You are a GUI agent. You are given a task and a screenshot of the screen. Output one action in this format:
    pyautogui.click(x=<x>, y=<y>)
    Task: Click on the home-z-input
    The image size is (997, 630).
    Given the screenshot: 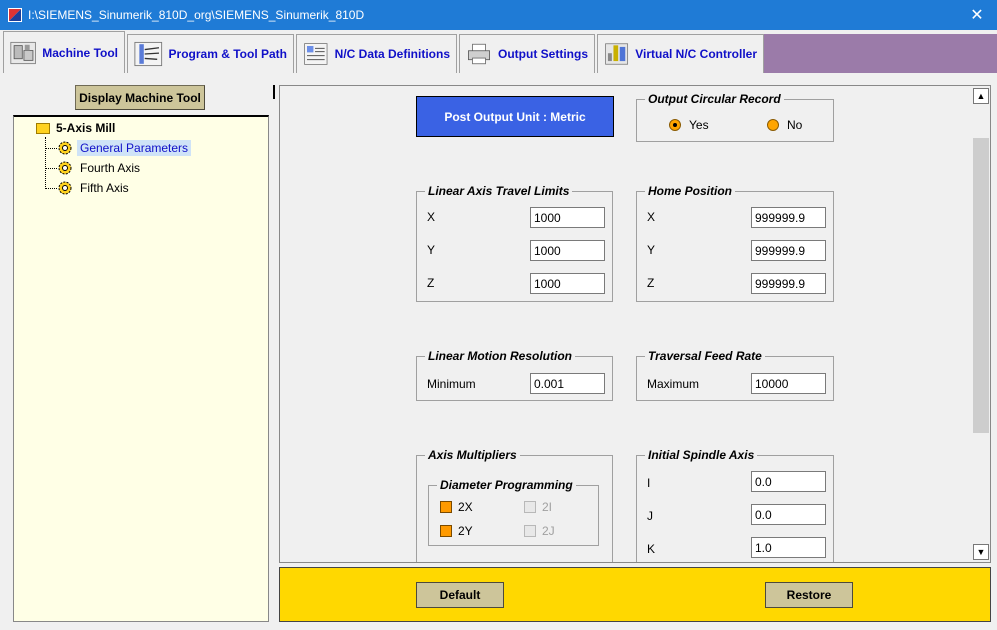 What is the action you would take?
    pyautogui.click(x=788, y=283)
    